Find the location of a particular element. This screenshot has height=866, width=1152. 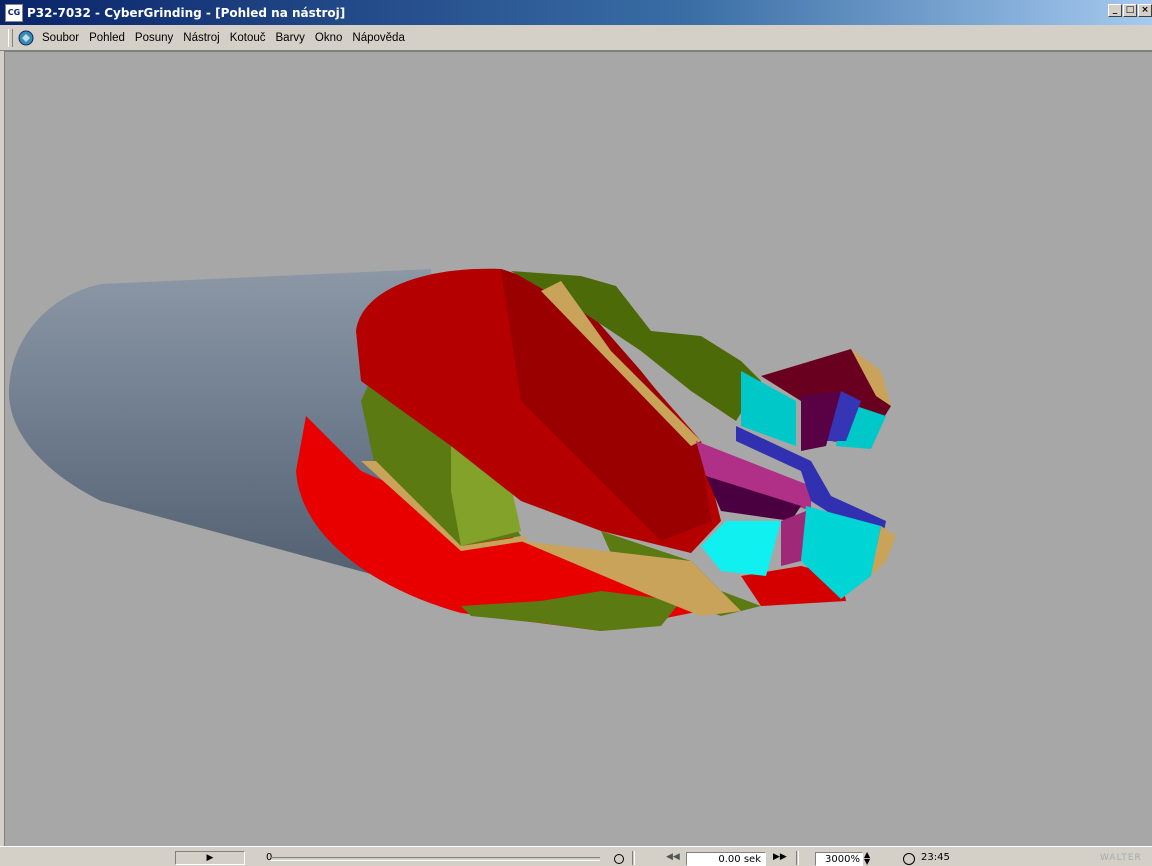

app-icon: CG is located at coordinates (14, 12).